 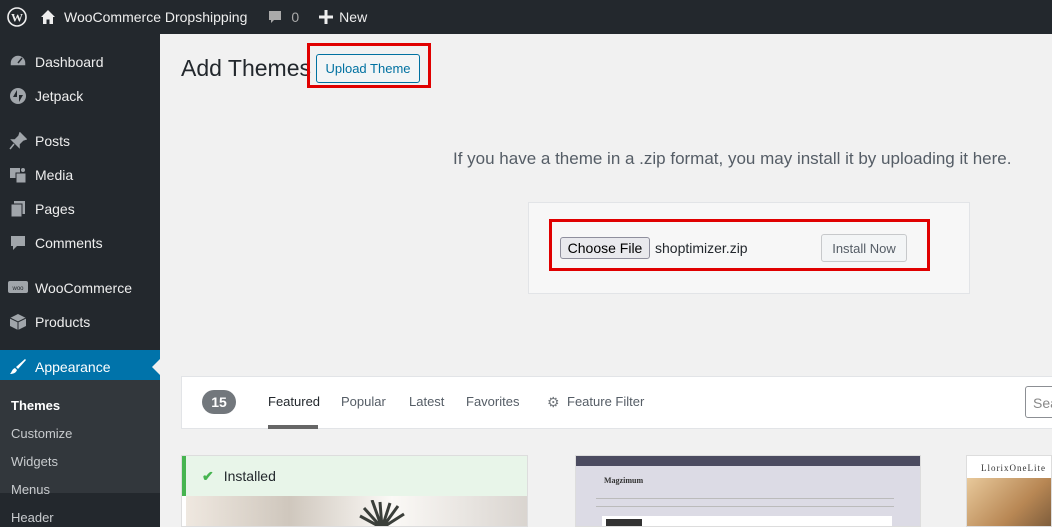 I want to click on svg-text: woo, so click(x=17, y=289).